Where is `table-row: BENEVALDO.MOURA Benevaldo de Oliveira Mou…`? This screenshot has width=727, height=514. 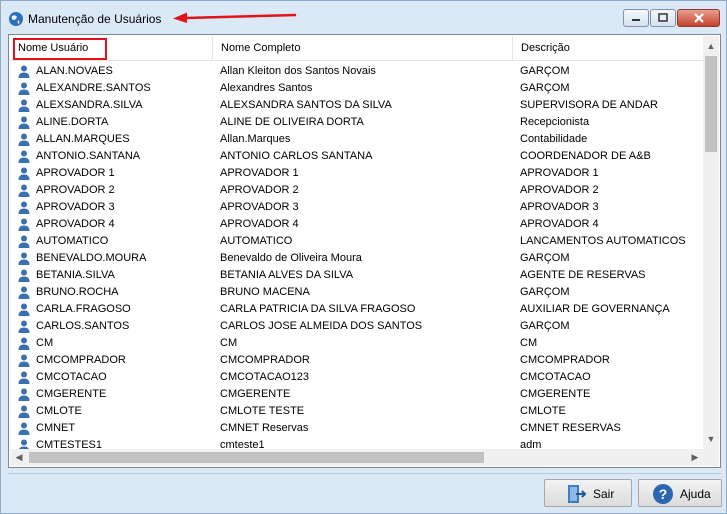 table-row: BENEVALDO.MOURA Benevaldo de Oliveira Mou… is located at coordinates (357, 258).